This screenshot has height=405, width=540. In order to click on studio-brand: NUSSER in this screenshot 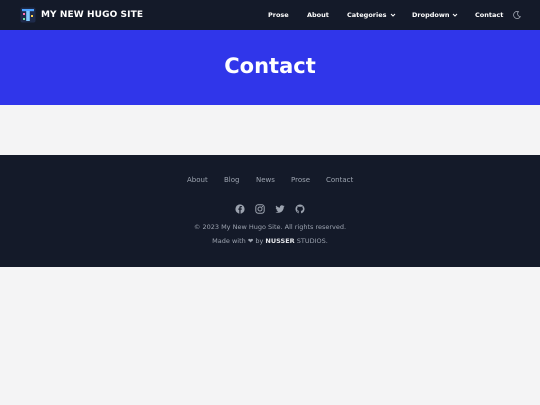, I will do `click(279, 241)`.